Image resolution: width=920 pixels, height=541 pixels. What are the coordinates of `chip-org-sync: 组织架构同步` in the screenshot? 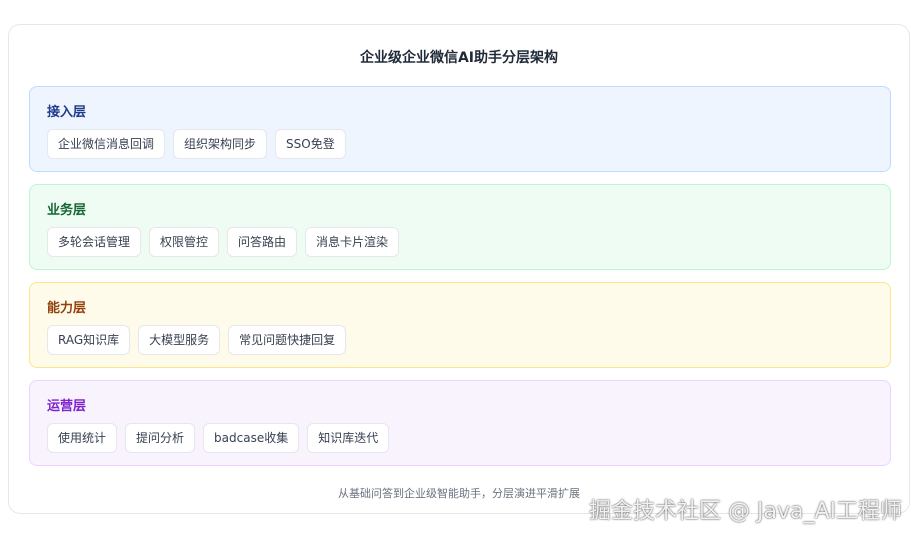 It's located at (220, 144).